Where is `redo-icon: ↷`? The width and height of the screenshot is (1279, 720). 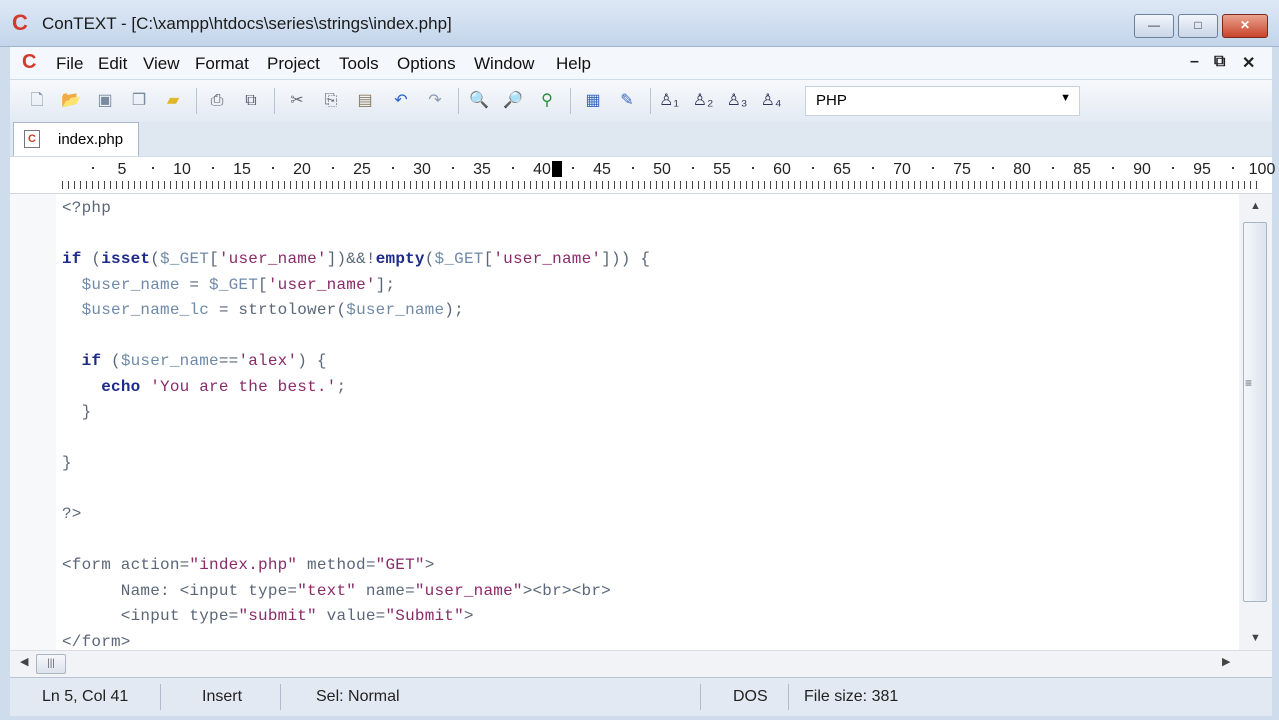 redo-icon: ↷ is located at coordinates (435, 101).